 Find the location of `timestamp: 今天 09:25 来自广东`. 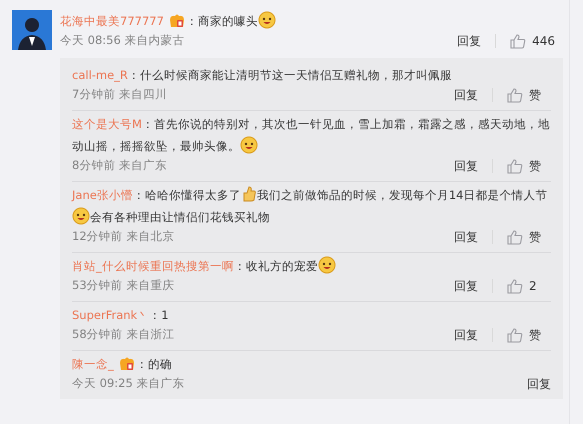

timestamp: 今天 09:25 来自广东 is located at coordinates (128, 383).